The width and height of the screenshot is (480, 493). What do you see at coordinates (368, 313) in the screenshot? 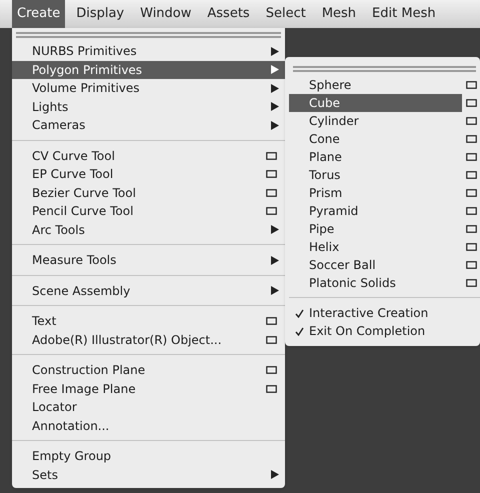
I see `menu-item-label: Interactive Creation` at bounding box center [368, 313].